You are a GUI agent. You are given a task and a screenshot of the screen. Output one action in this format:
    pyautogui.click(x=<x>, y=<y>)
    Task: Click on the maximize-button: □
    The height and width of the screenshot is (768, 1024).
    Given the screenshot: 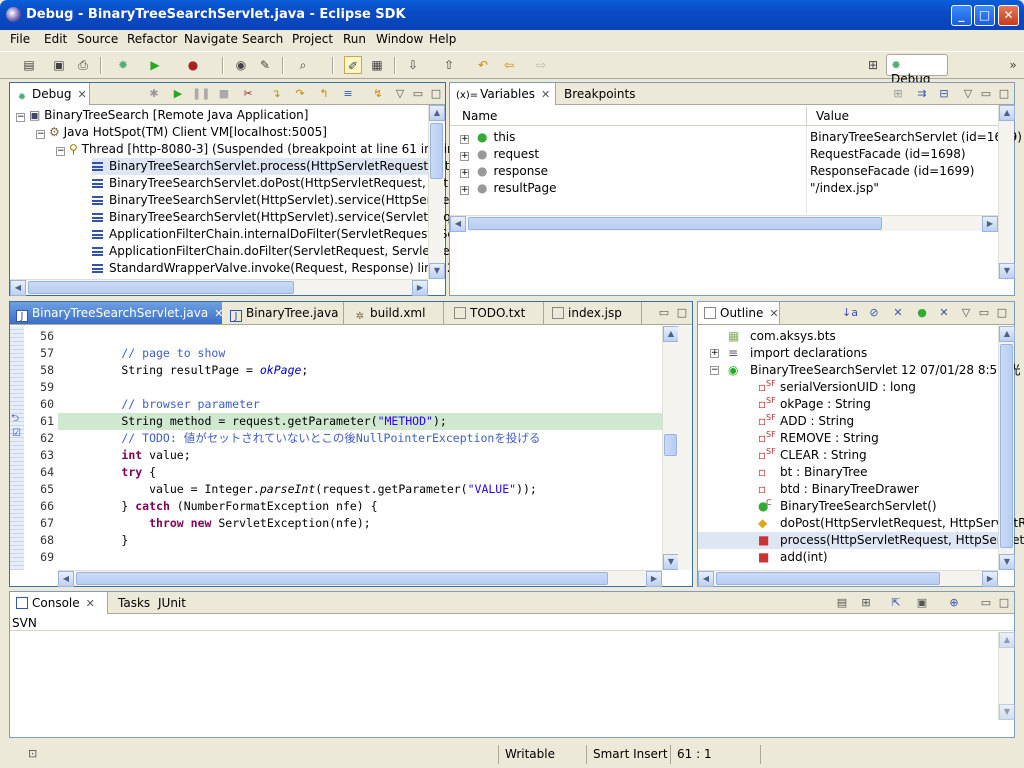 What is the action you would take?
    pyautogui.click(x=984, y=15)
    